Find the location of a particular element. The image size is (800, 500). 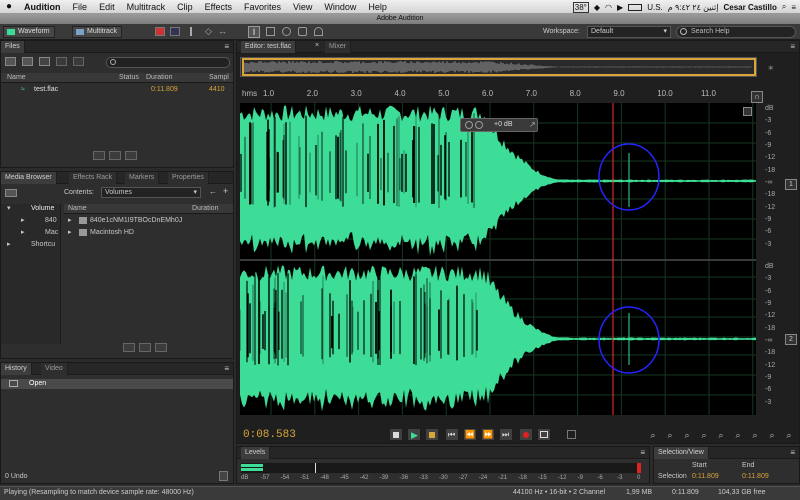

loop-button is located at coordinates (544, 434).